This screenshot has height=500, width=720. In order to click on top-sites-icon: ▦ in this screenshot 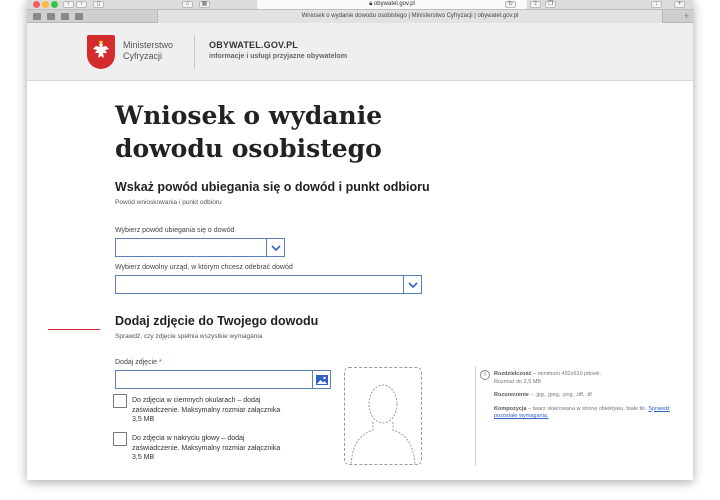, I will do `click(204, 4)`.